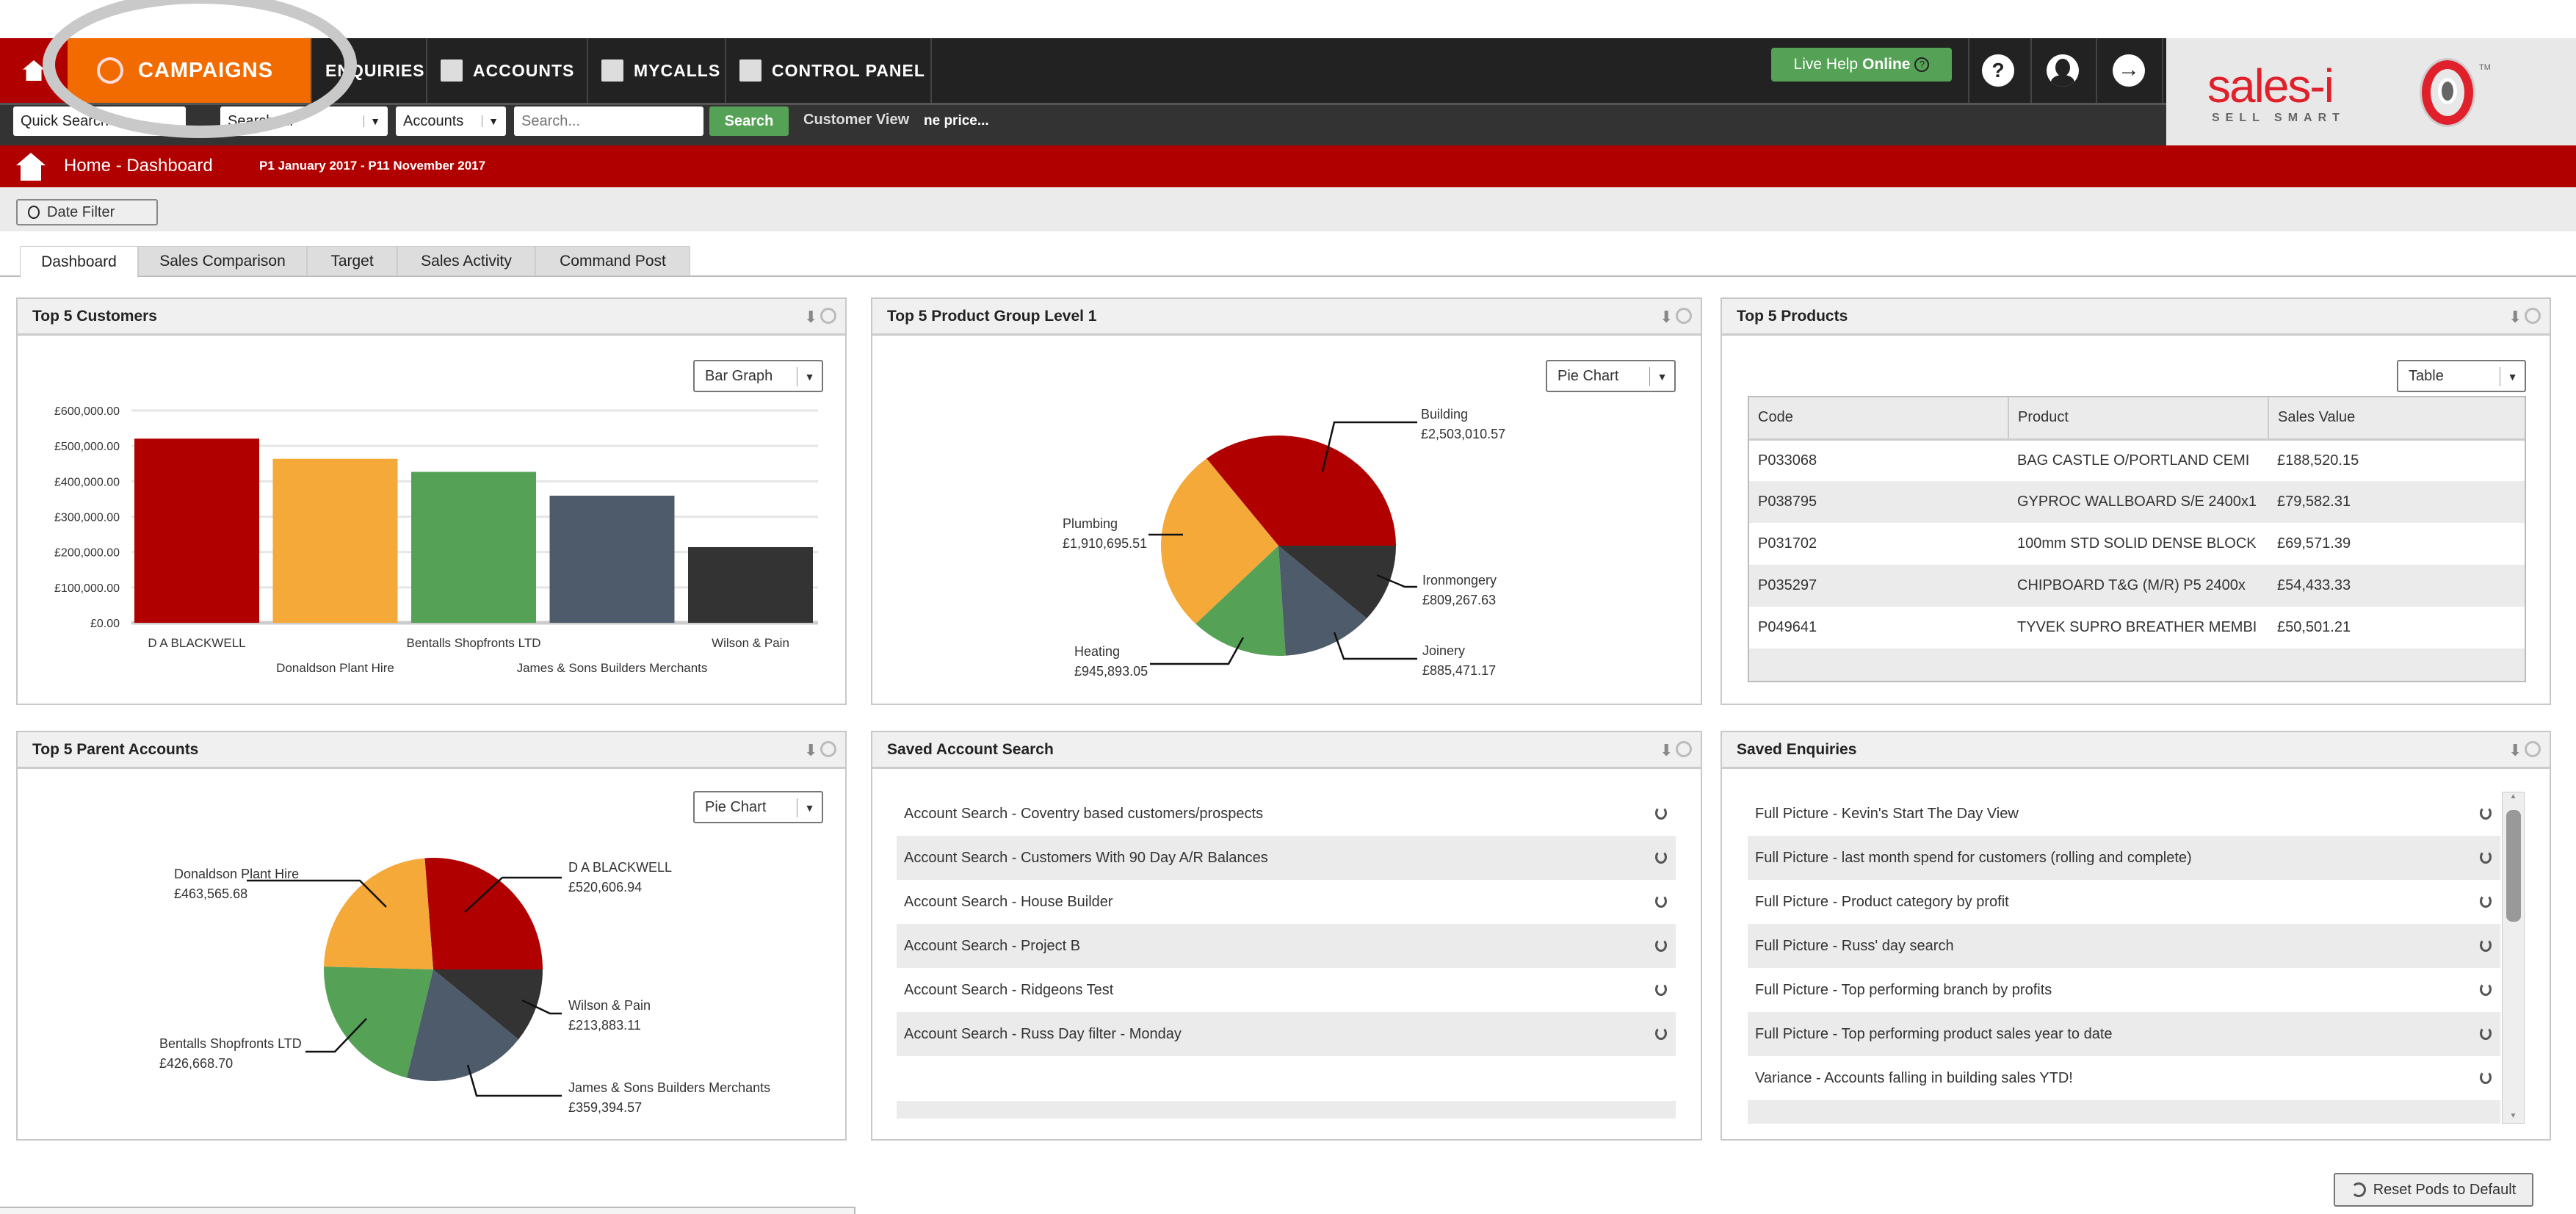 This screenshot has width=2576, height=1214. Describe the element at coordinates (2371, 91) in the screenshot. I see `sales-i-logo: sales-i SELL SMART TM` at that location.